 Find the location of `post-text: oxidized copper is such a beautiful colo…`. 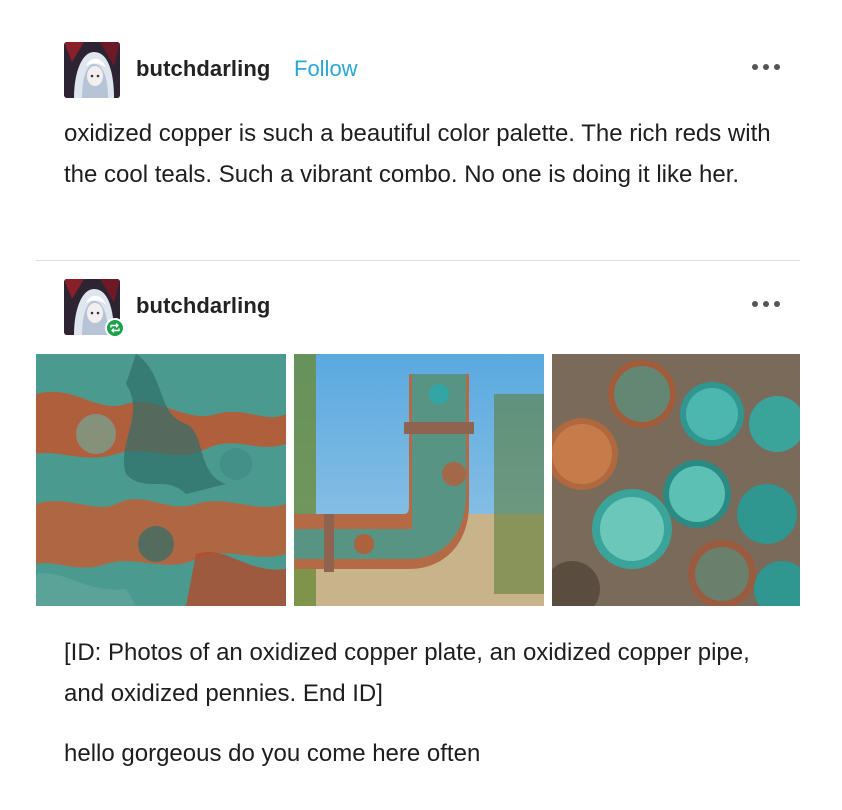

post-text: oxidized copper is such a beautiful colo… is located at coordinates (417, 154).